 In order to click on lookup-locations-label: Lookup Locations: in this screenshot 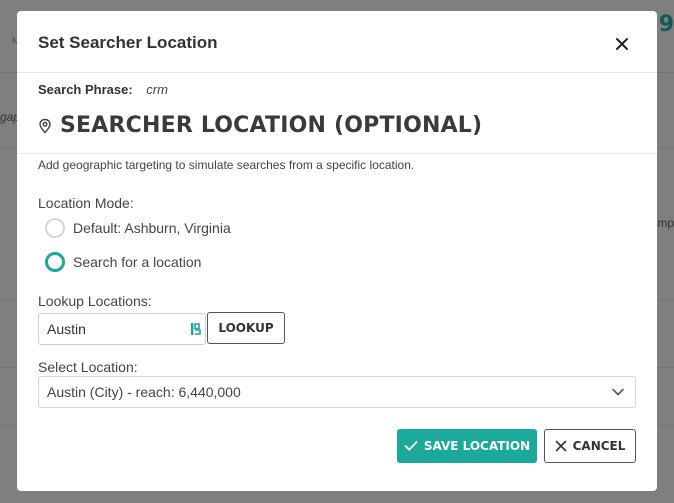, I will do `click(95, 301)`.